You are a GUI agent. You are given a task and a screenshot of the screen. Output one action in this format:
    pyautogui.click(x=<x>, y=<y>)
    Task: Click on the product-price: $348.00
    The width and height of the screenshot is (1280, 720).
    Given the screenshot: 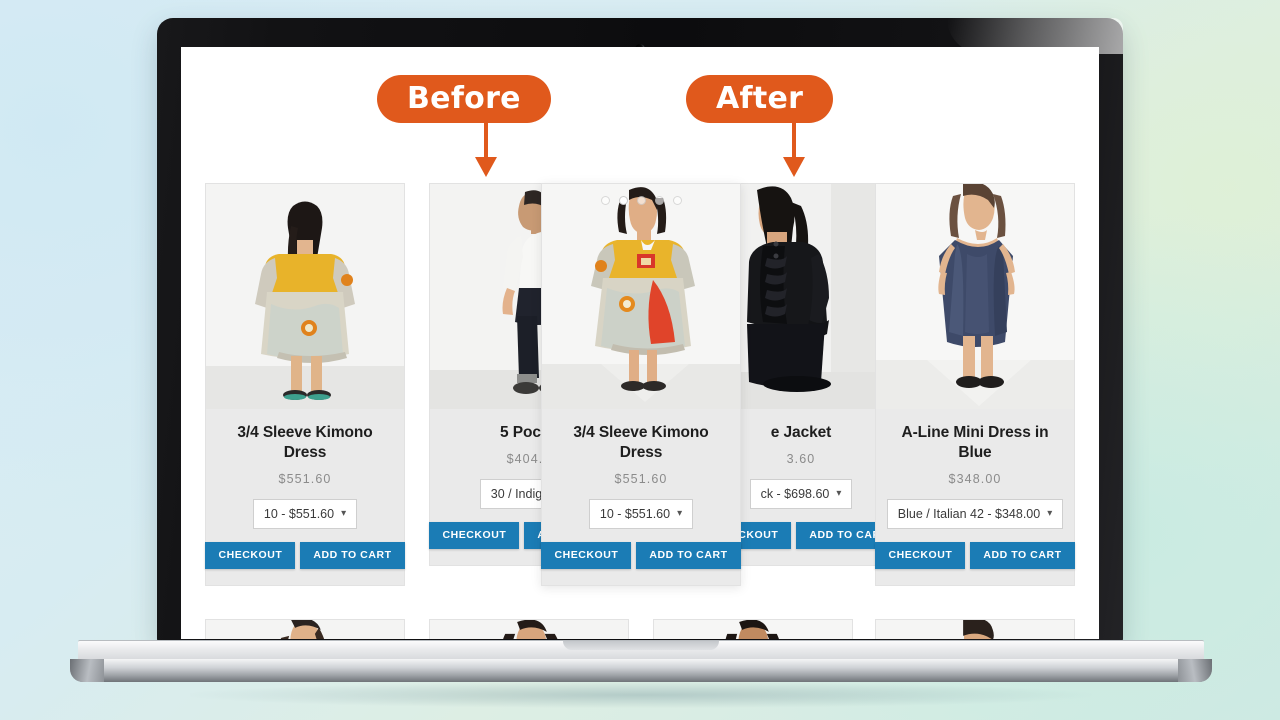 What is the action you would take?
    pyautogui.click(x=975, y=478)
    